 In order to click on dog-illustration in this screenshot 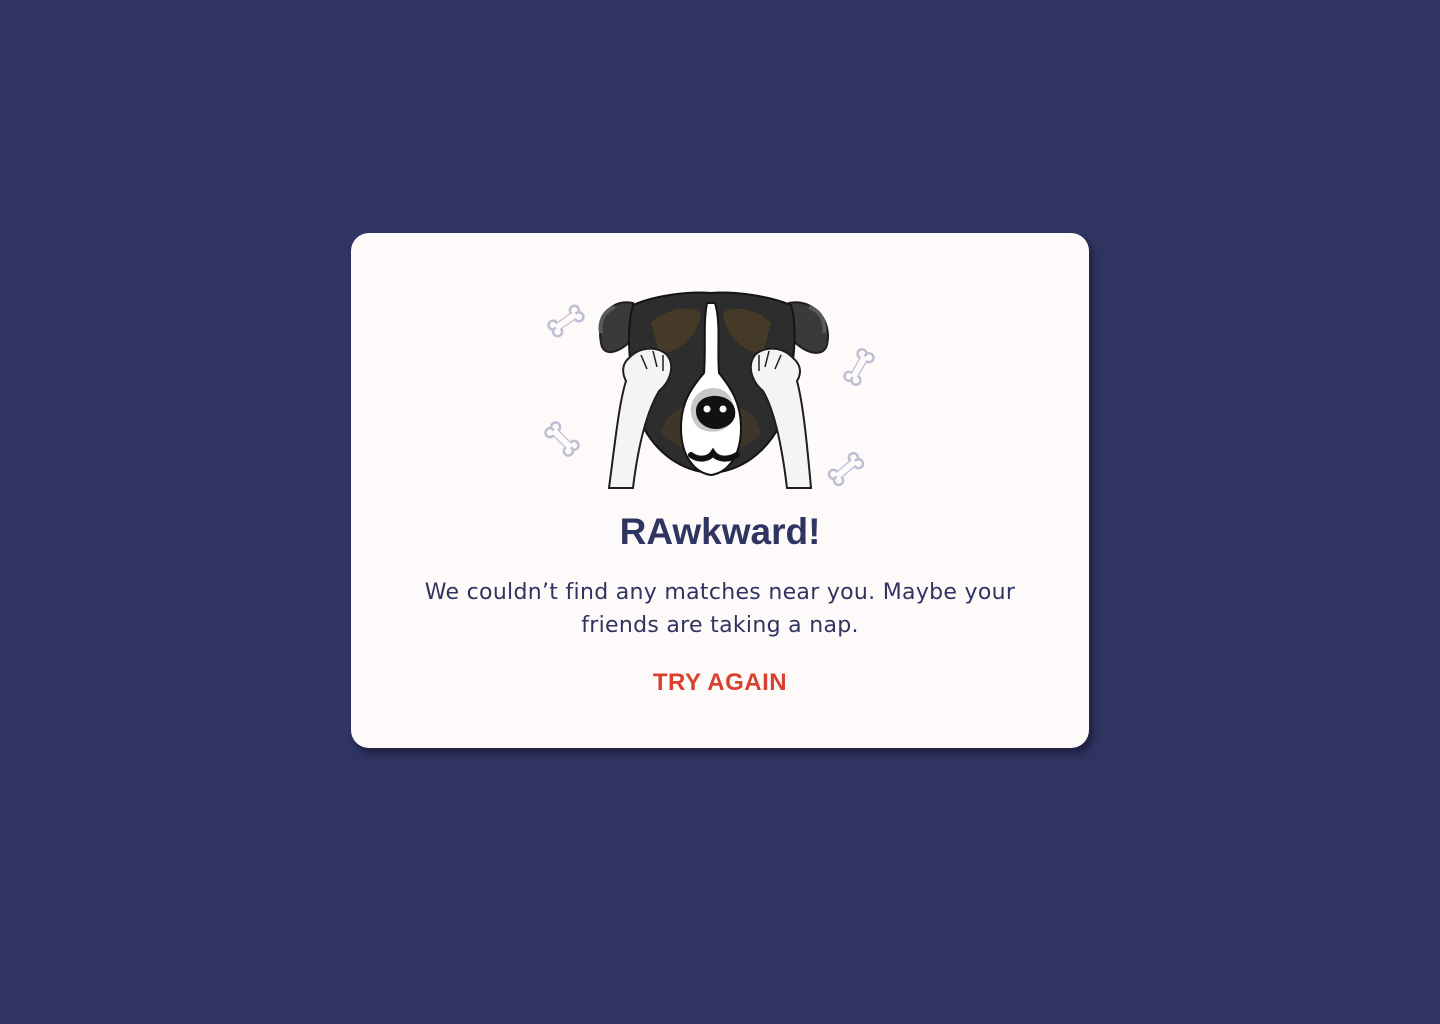, I will do `click(711, 378)`.